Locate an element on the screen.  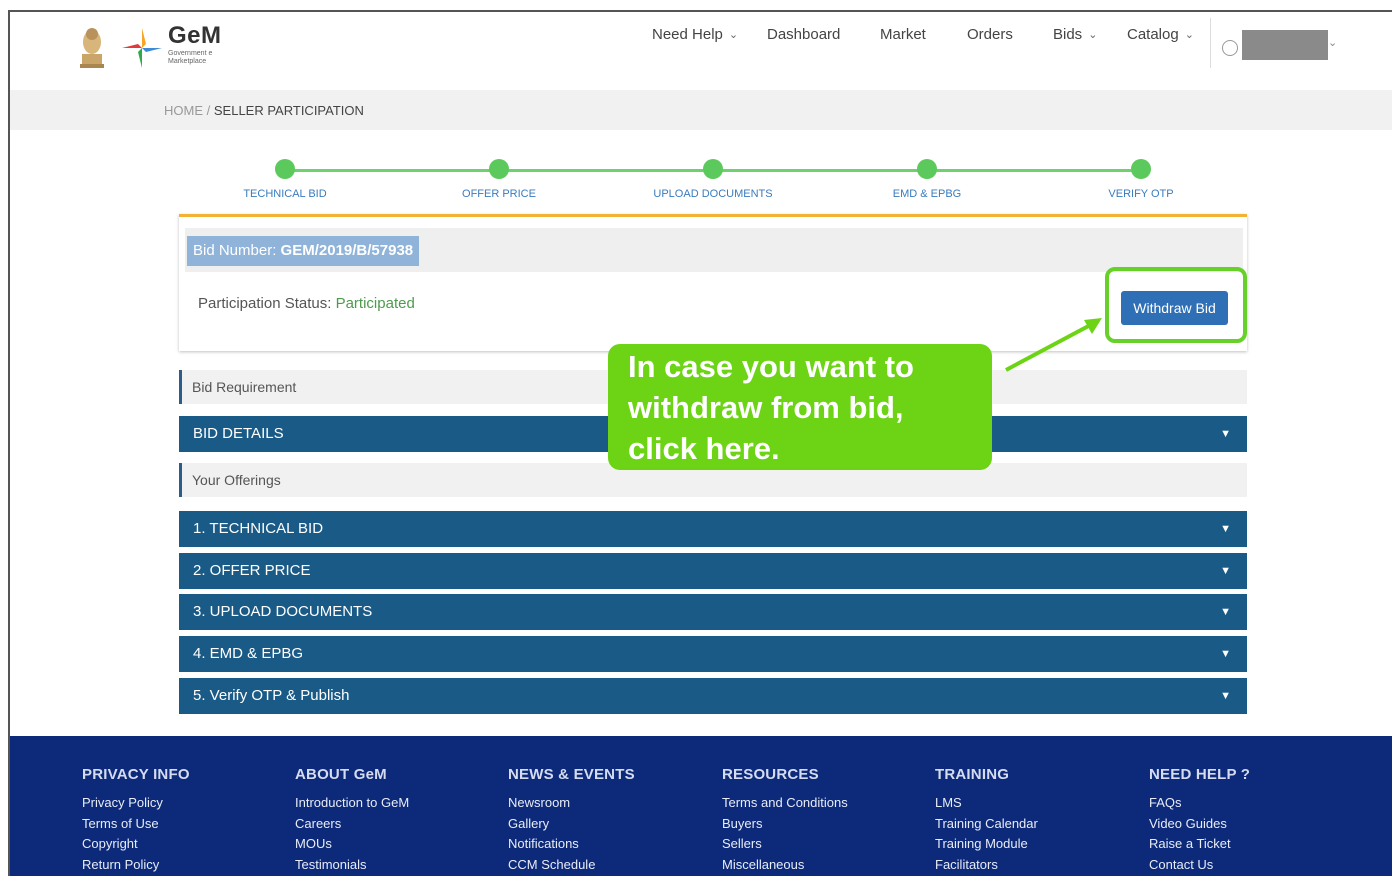
footer-heading: RESOURCES is located at coordinates (770, 774).